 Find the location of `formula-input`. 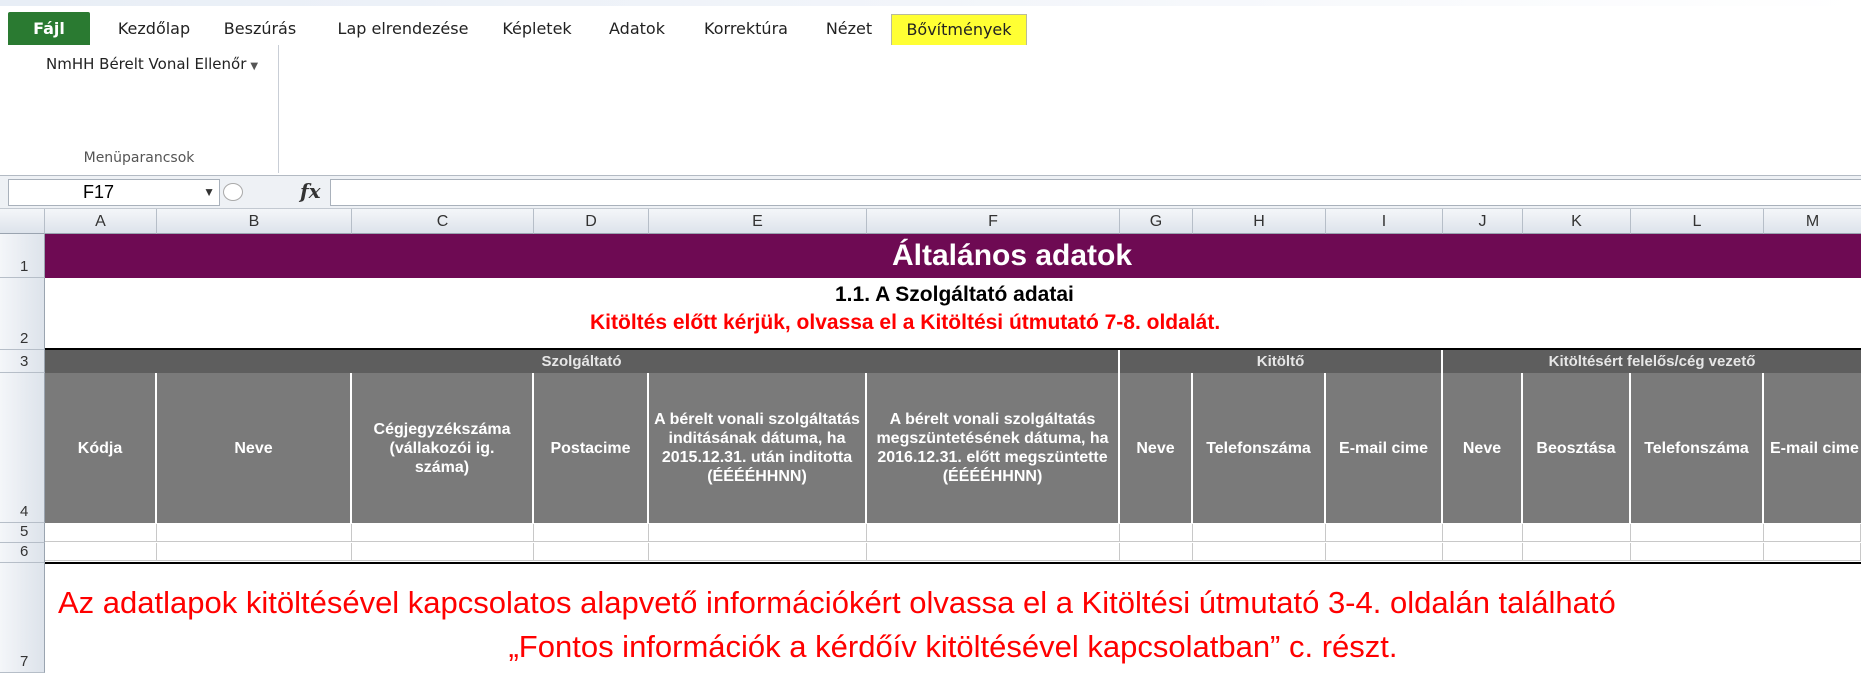

formula-input is located at coordinates (1095, 192).